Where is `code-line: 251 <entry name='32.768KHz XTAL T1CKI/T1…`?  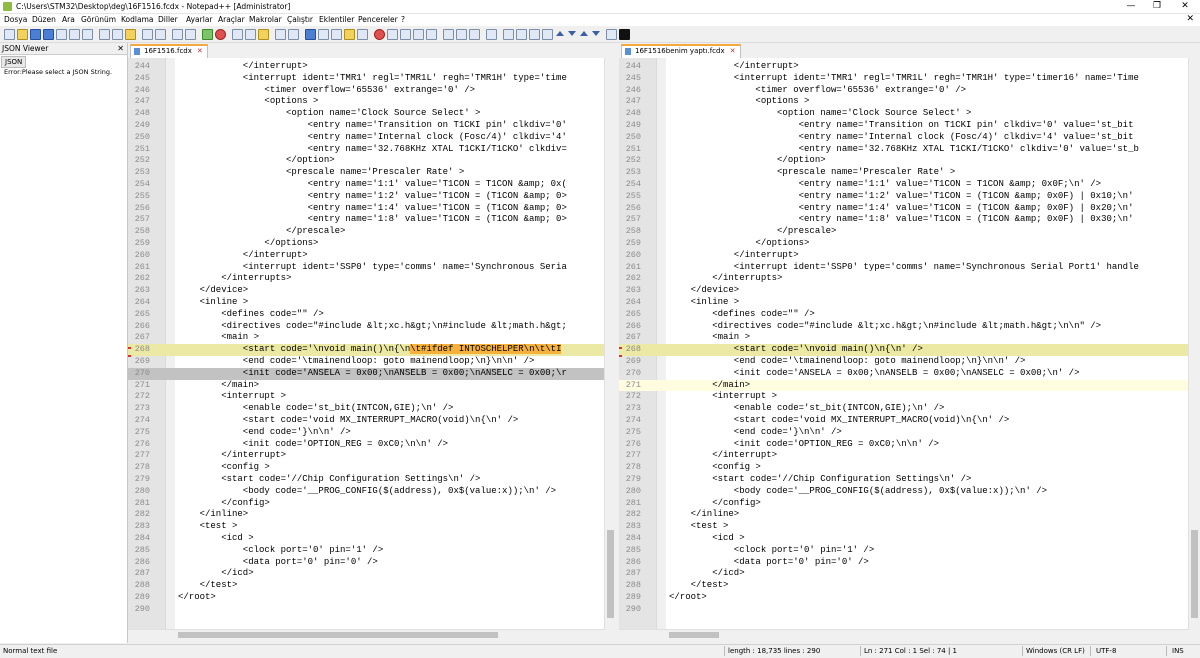
code-line: 251 <entry name='32.768KHz XTAL T1CKI/T1… is located at coordinates (366, 150).